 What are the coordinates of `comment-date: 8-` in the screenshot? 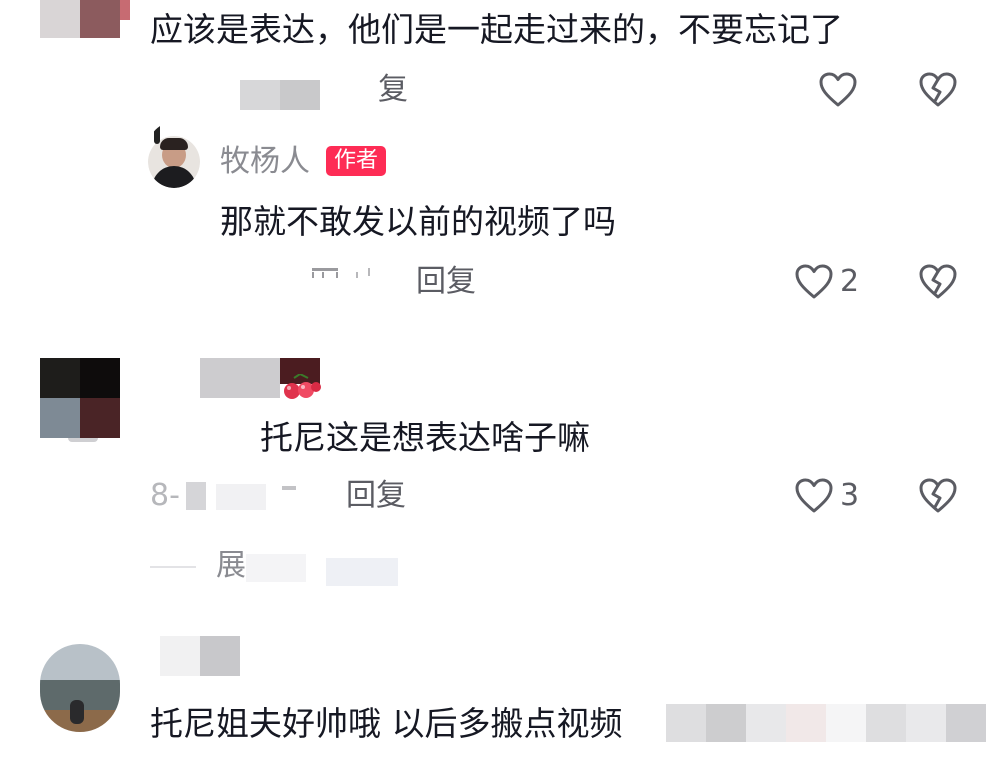 It's located at (165, 495).